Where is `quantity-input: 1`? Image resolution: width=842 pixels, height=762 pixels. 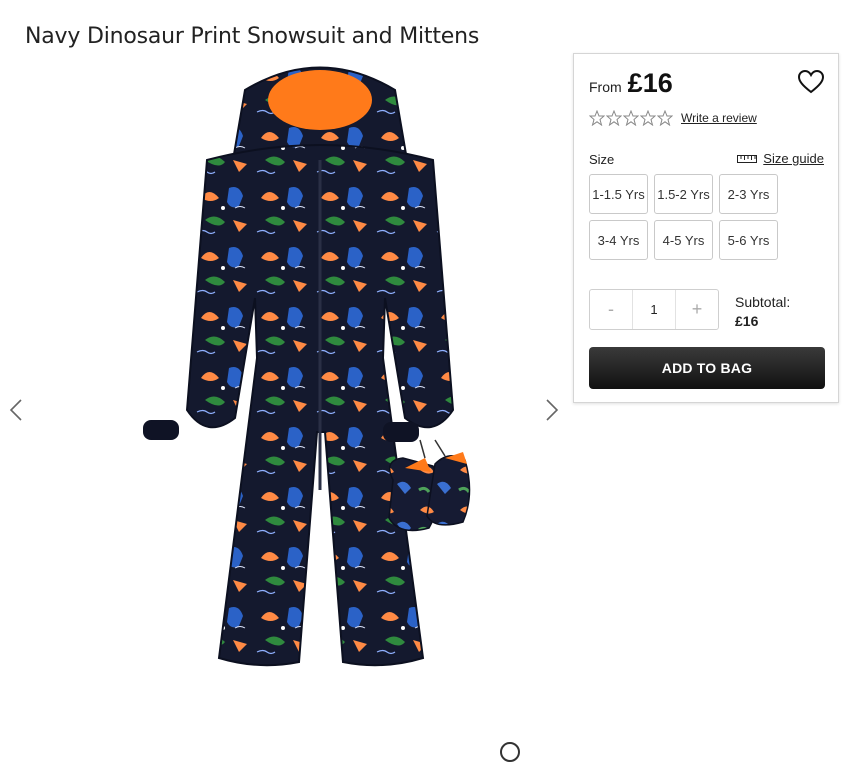 quantity-input: 1 is located at coordinates (654, 309).